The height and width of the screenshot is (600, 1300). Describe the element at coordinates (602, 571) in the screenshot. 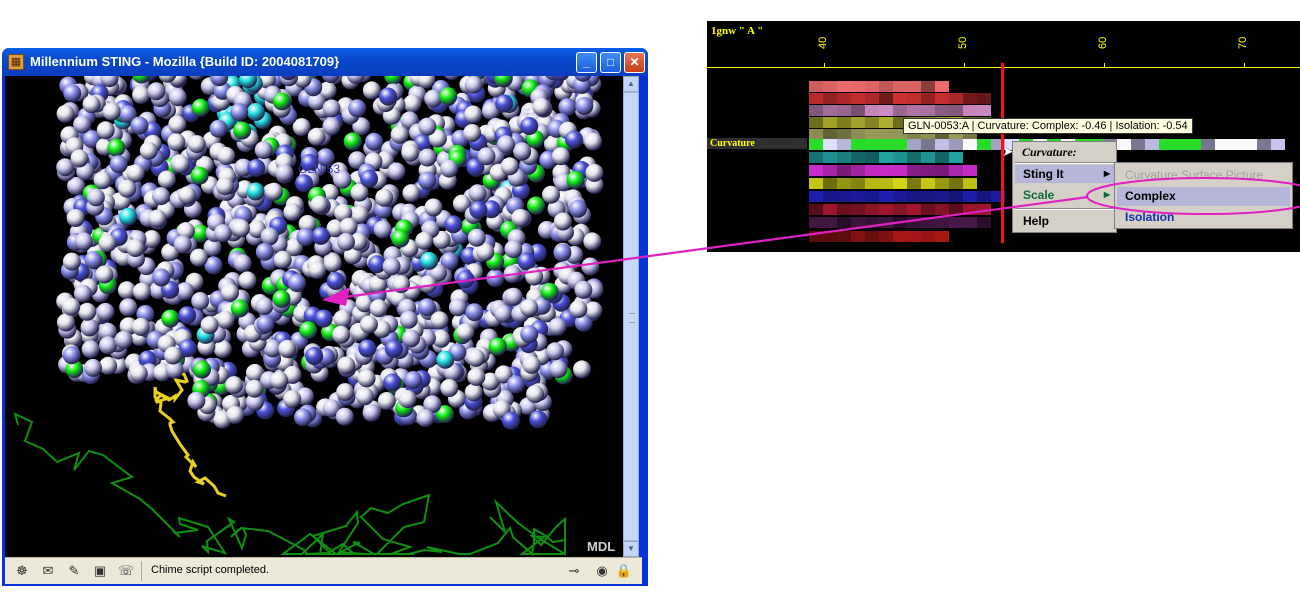

I see `popup-blocker-icon: ◉` at that location.